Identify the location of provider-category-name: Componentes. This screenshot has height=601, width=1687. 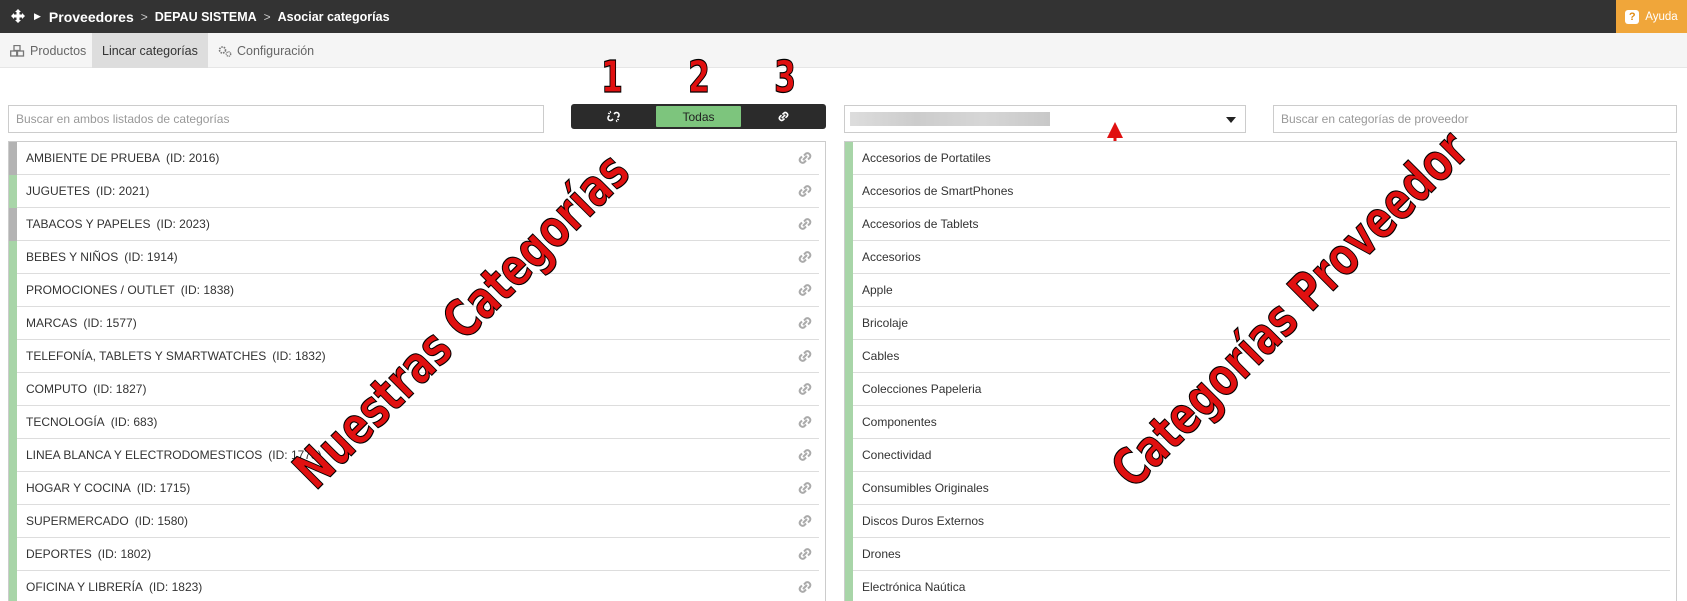
(899, 422).